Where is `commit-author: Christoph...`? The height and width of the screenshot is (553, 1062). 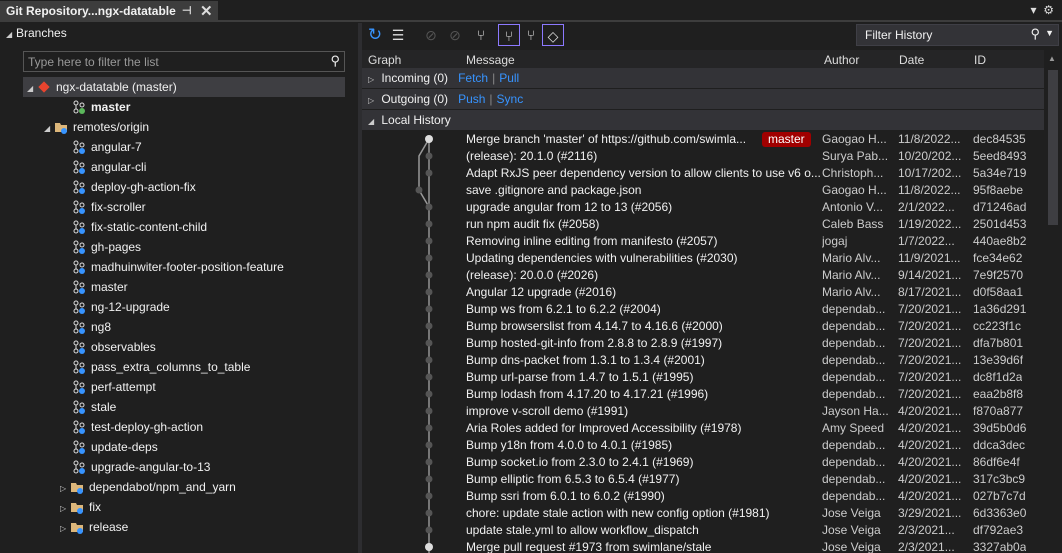
commit-author: Christoph... is located at coordinates (853, 173).